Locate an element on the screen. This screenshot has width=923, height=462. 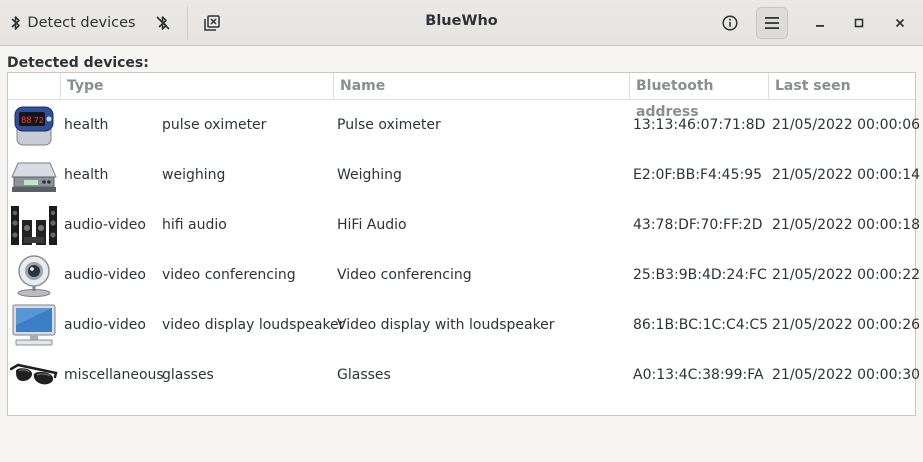
clear-list-icon is located at coordinates (212, 23).